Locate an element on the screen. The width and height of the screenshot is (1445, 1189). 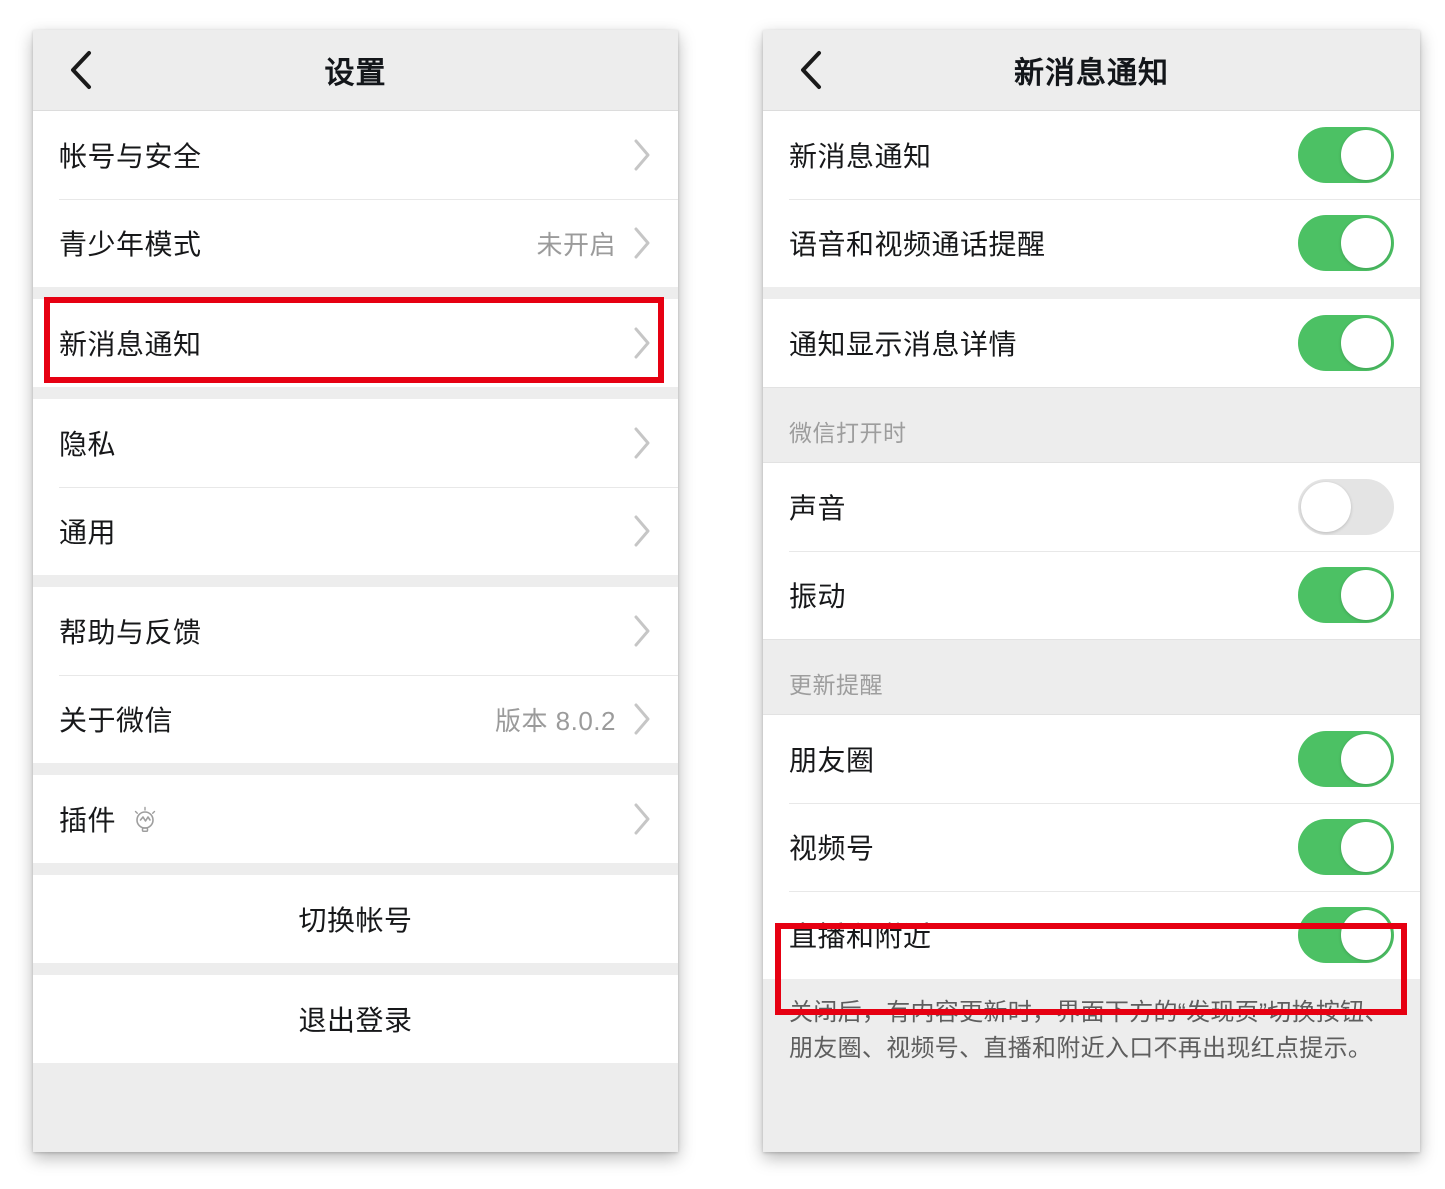
settings-group-privacy-general: 隐私 通用 is located at coordinates (355, 487).